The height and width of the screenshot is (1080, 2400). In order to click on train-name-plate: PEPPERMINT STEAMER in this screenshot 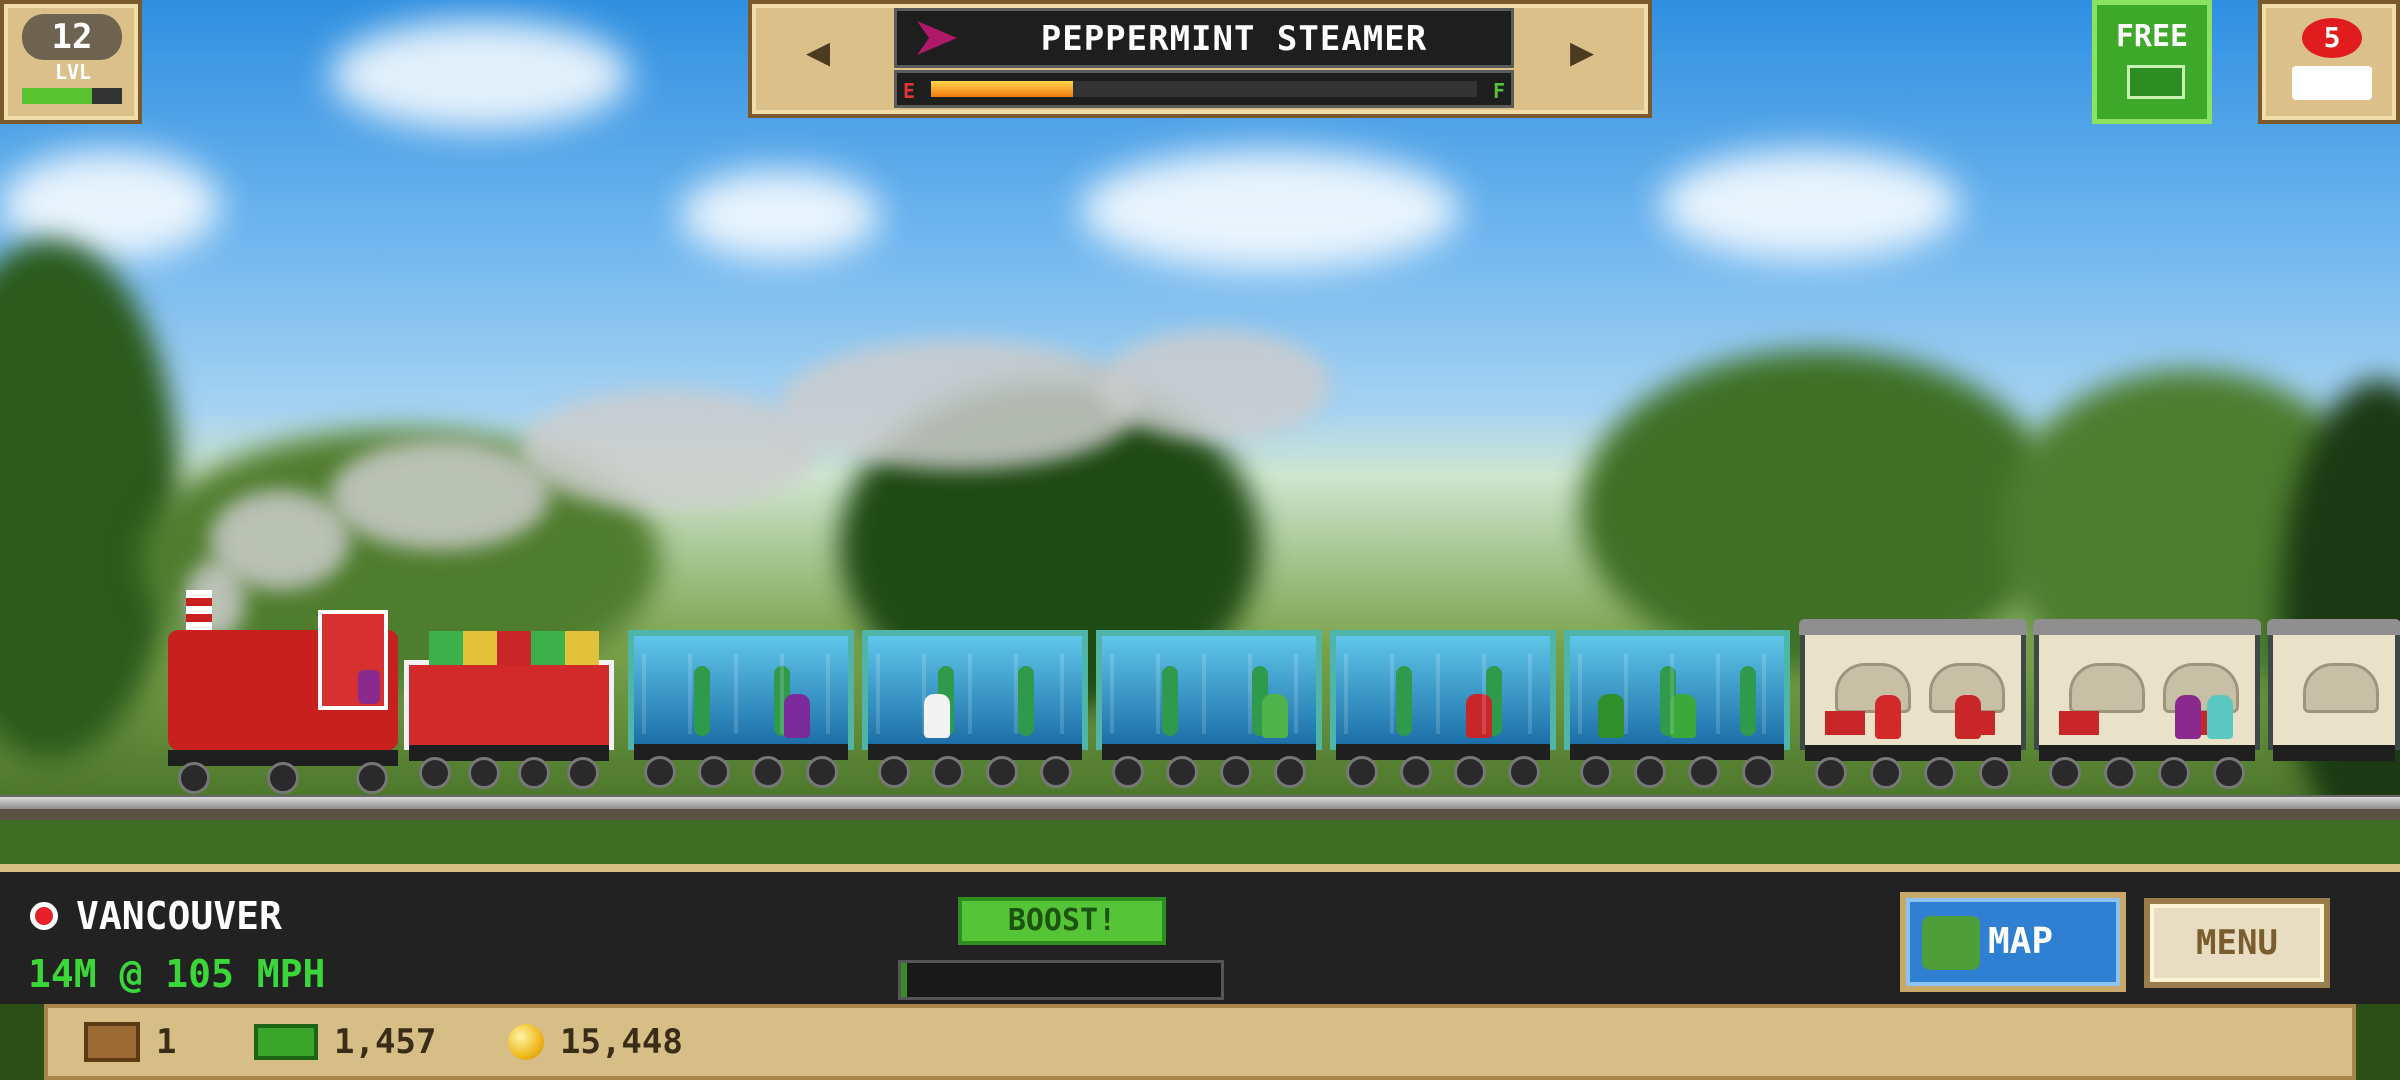, I will do `click(1204, 38)`.